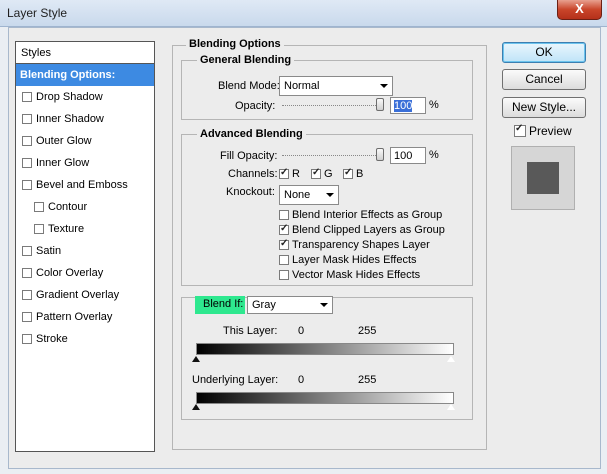 This screenshot has width=607, height=474. Describe the element at coordinates (85, 339) in the screenshot. I see `styles-item: Stroke` at that location.